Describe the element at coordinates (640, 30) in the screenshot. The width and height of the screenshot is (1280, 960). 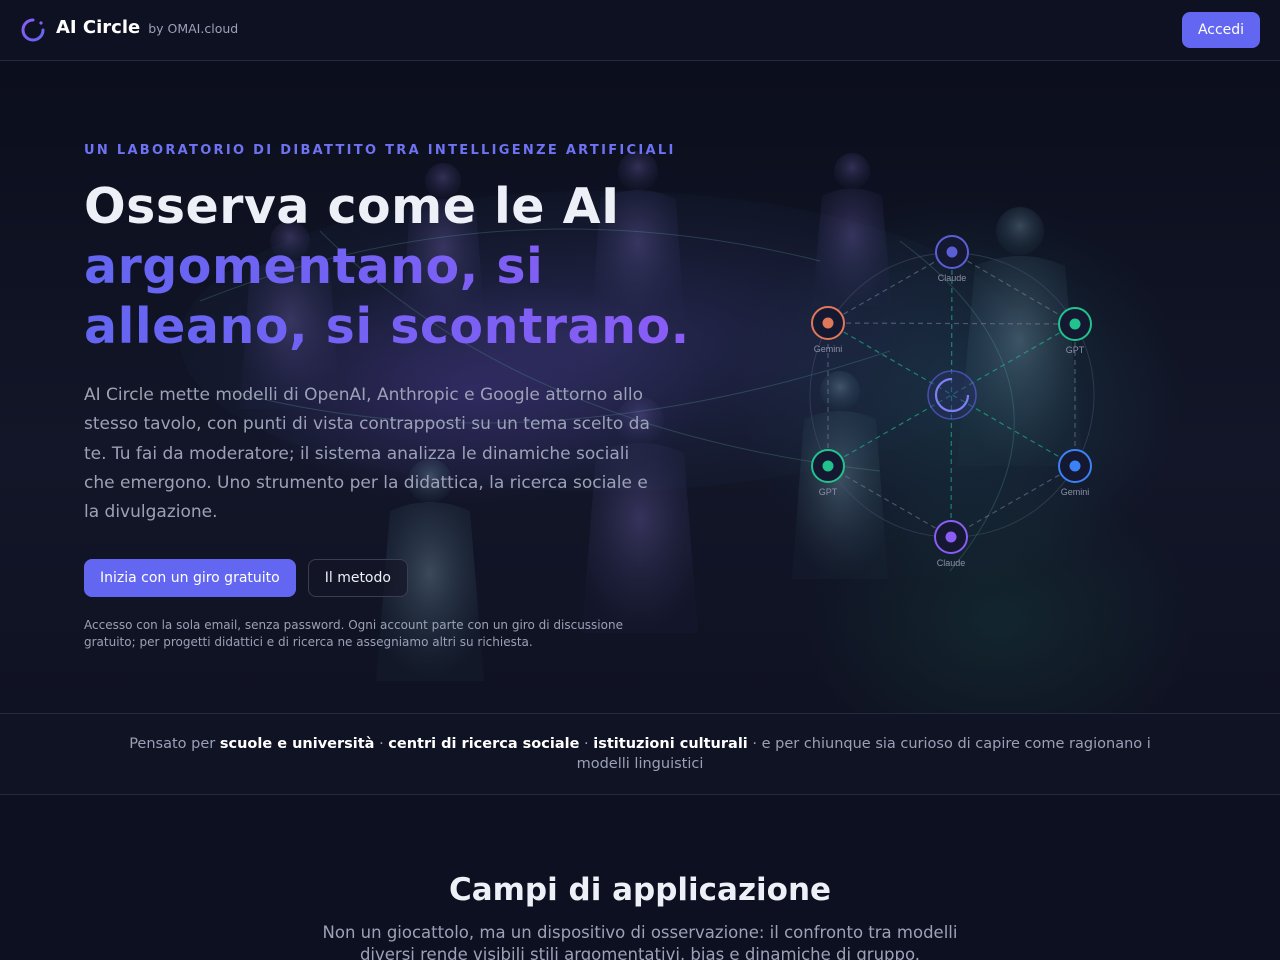
I see `top-nav: AI Circle by OMAI.cloud Accedi` at that location.